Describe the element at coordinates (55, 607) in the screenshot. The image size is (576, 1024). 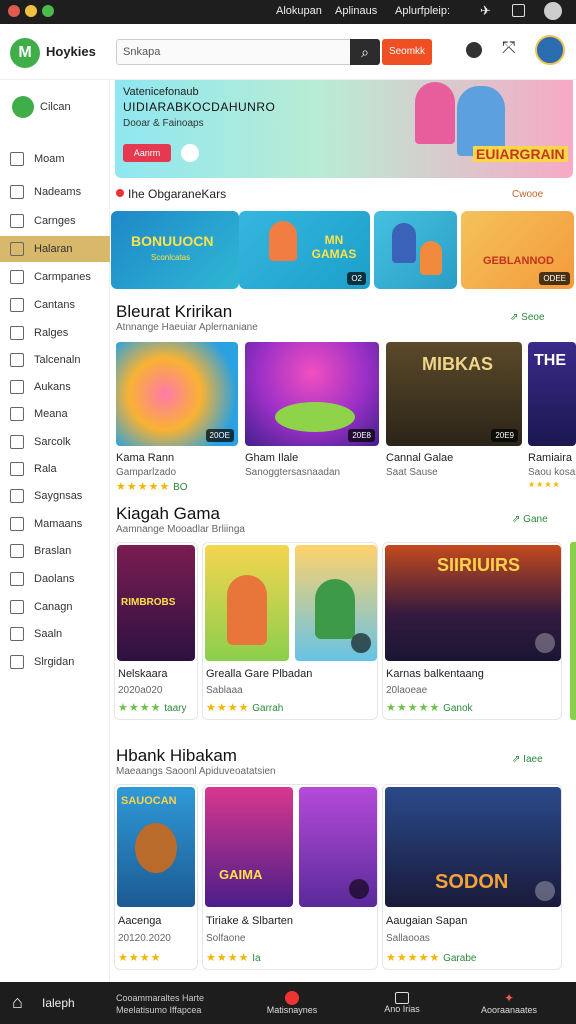
I see `sidebar-item: Canagn` at that location.